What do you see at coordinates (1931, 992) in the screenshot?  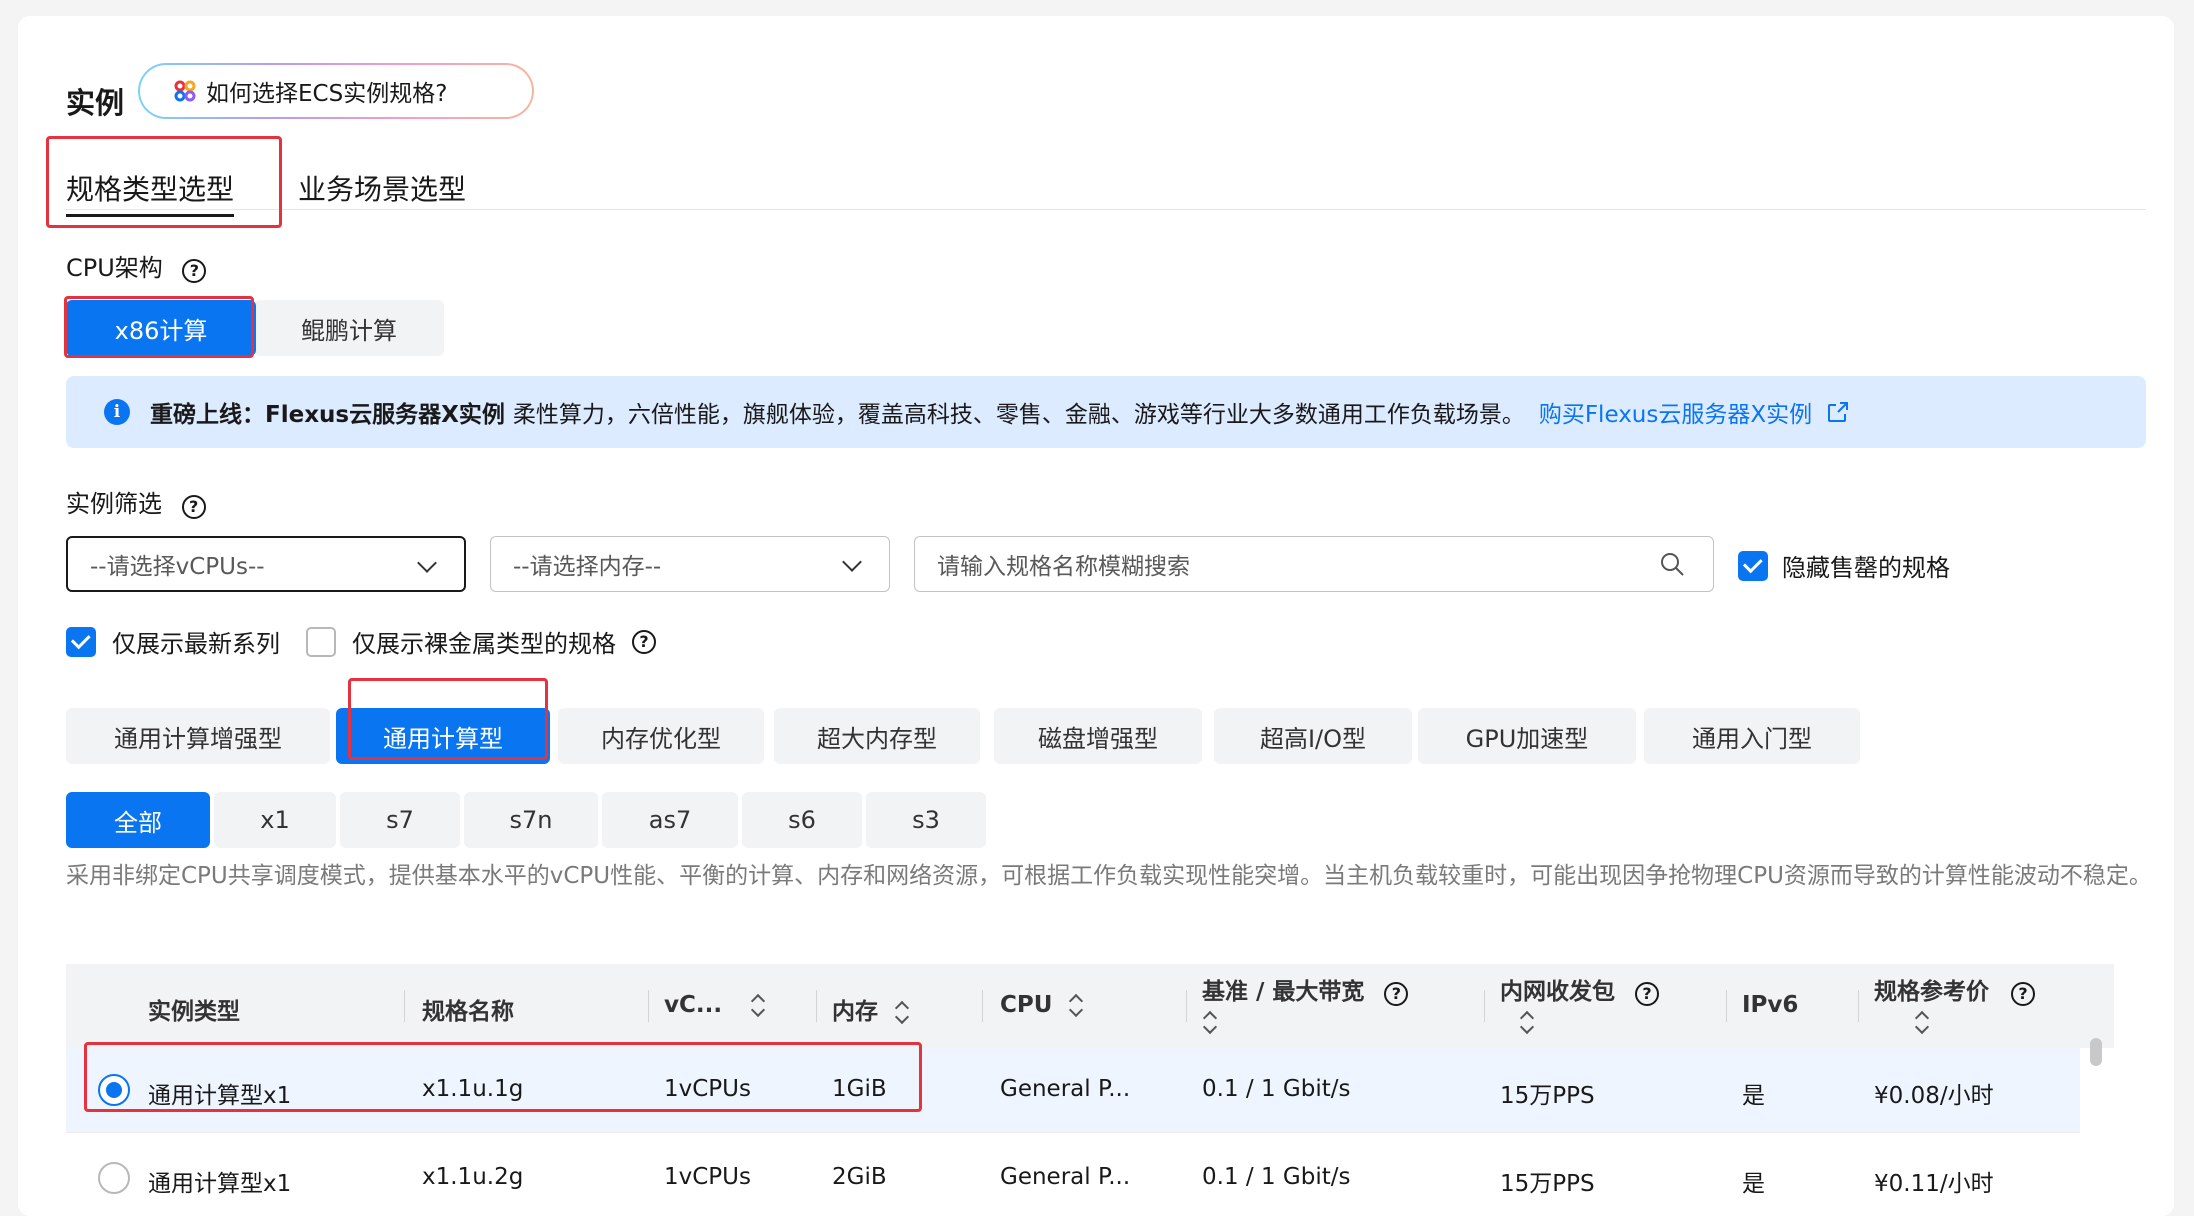 I see `col-price-label: 规格参考价` at bounding box center [1931, 992].